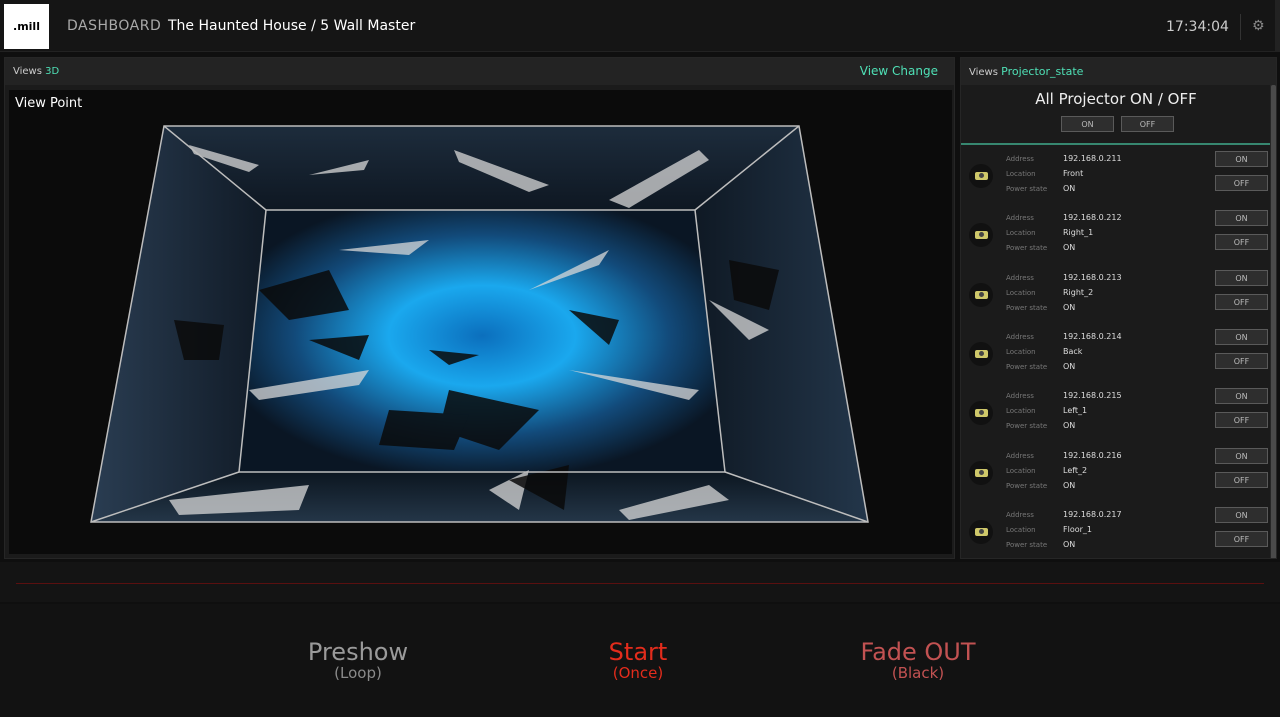 The height and width of the screenshot is (717, 1280). What do you see at coordinates (1073, 351) in the screenshot?
I see `location-value: Back` at bounding box center [1073, 351].